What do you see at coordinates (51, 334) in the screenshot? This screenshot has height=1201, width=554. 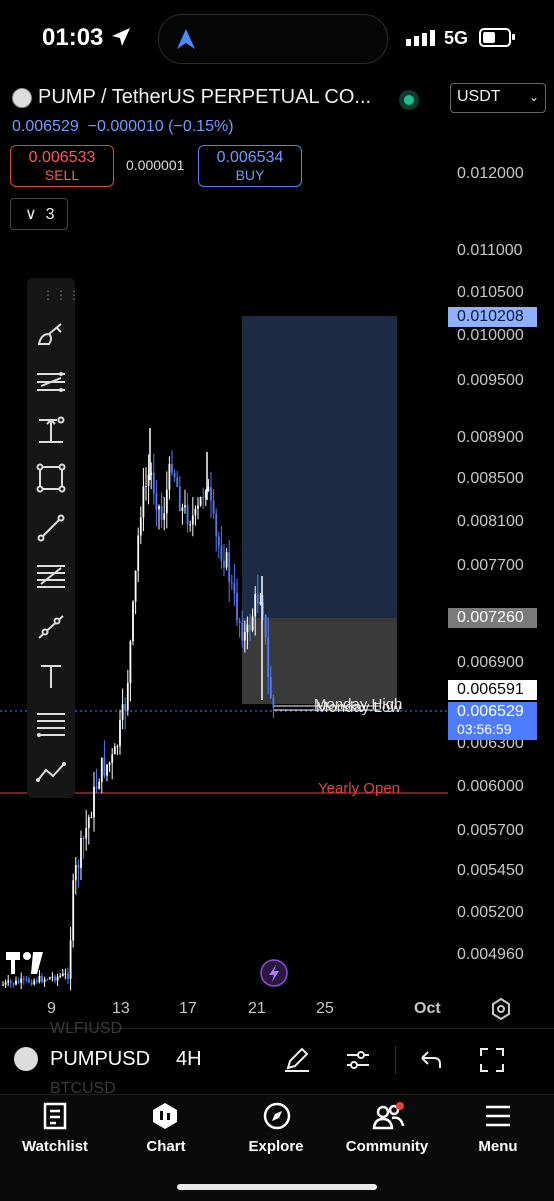 I see `brush-icon` at bounding box center [51, 334].